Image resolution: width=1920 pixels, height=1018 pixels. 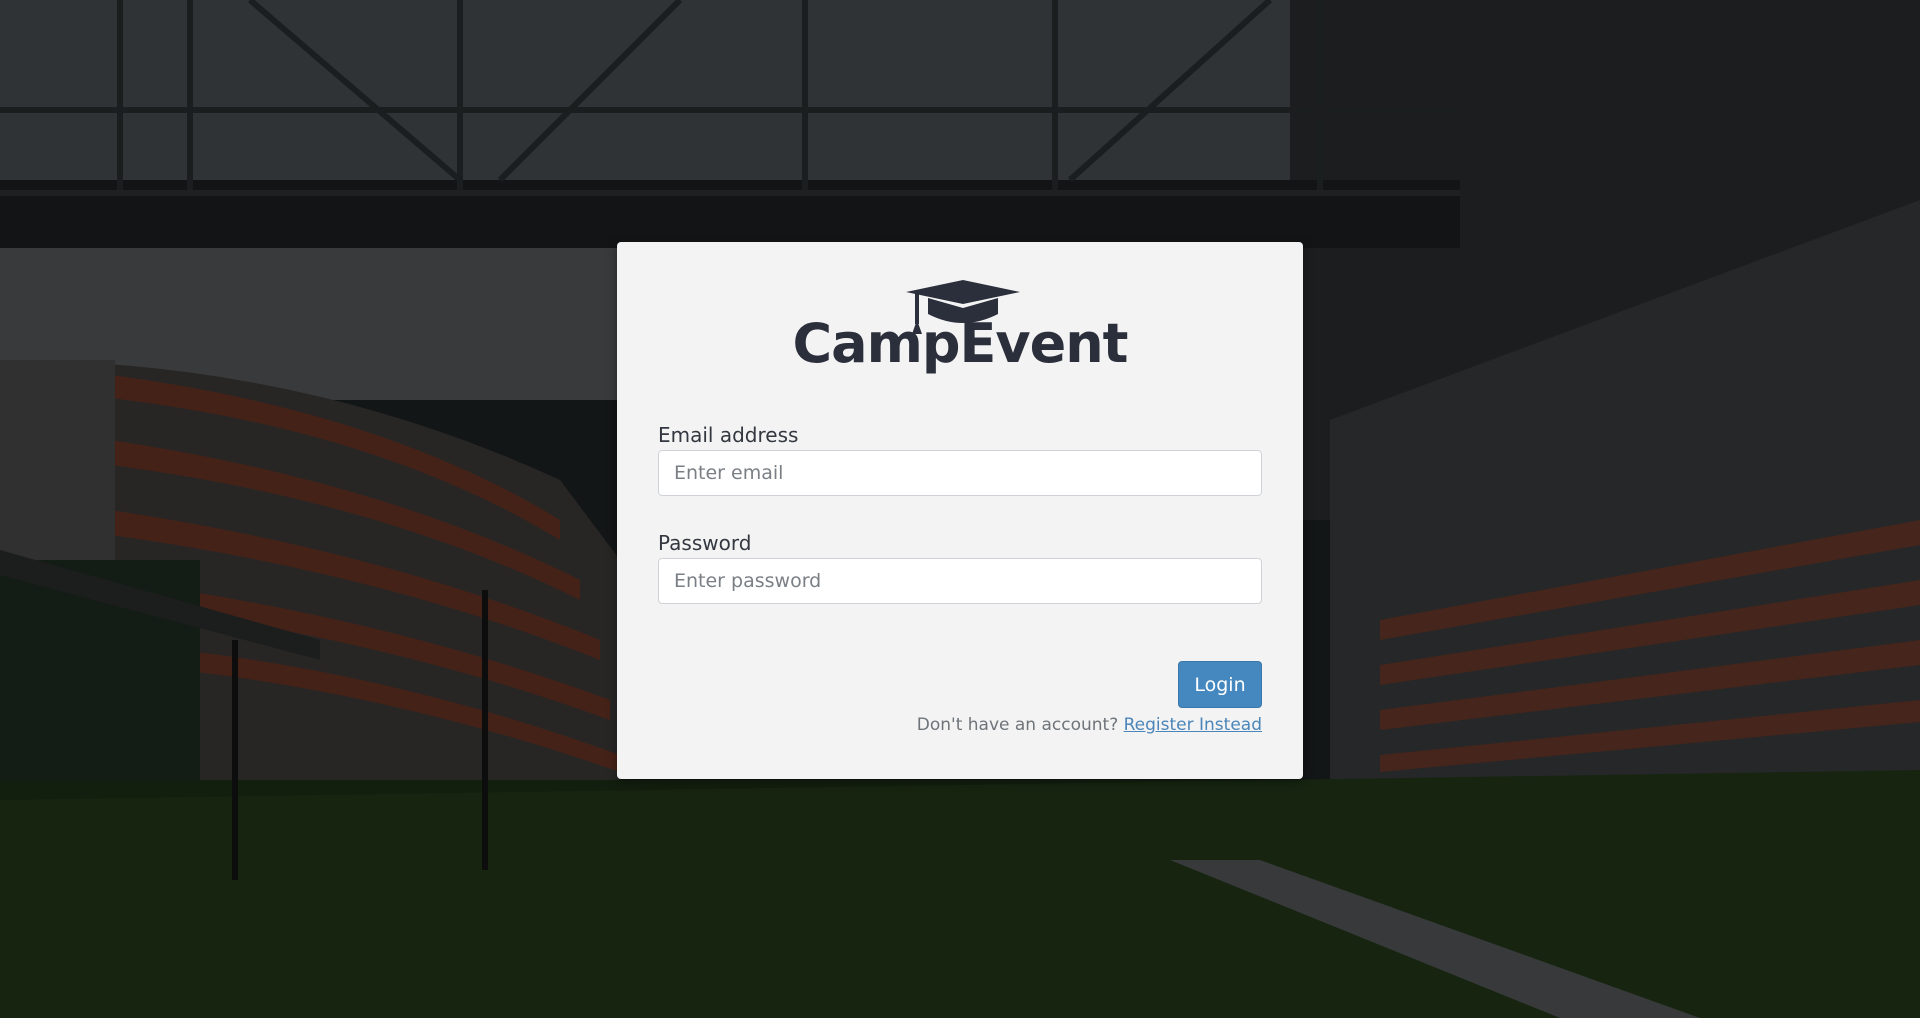 I want to click on register-prompt-line: Don't have an account? Register Instead, so click(x=1089, y=725).